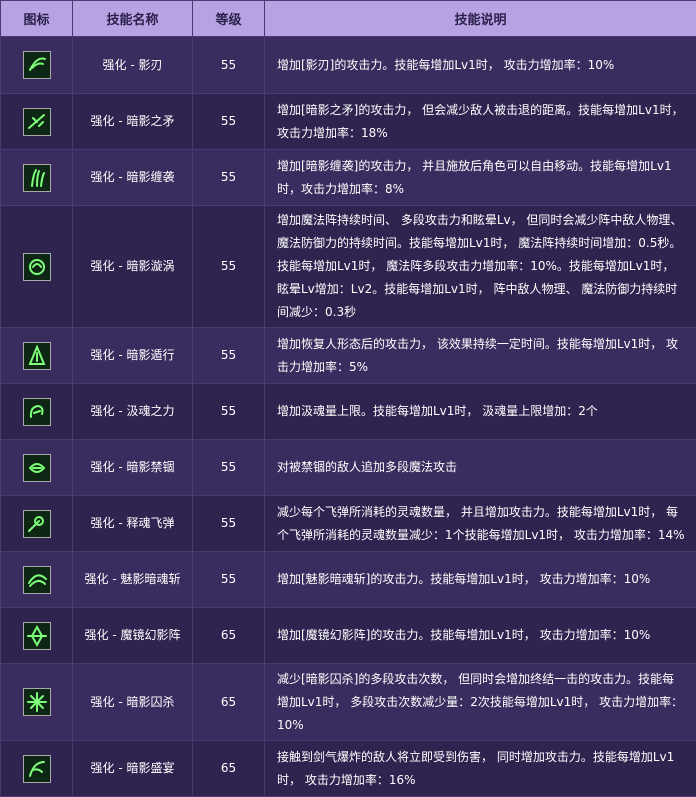  I want to click on skill-name: 强化 - 魅影暗魂斩, so click(133, 580).